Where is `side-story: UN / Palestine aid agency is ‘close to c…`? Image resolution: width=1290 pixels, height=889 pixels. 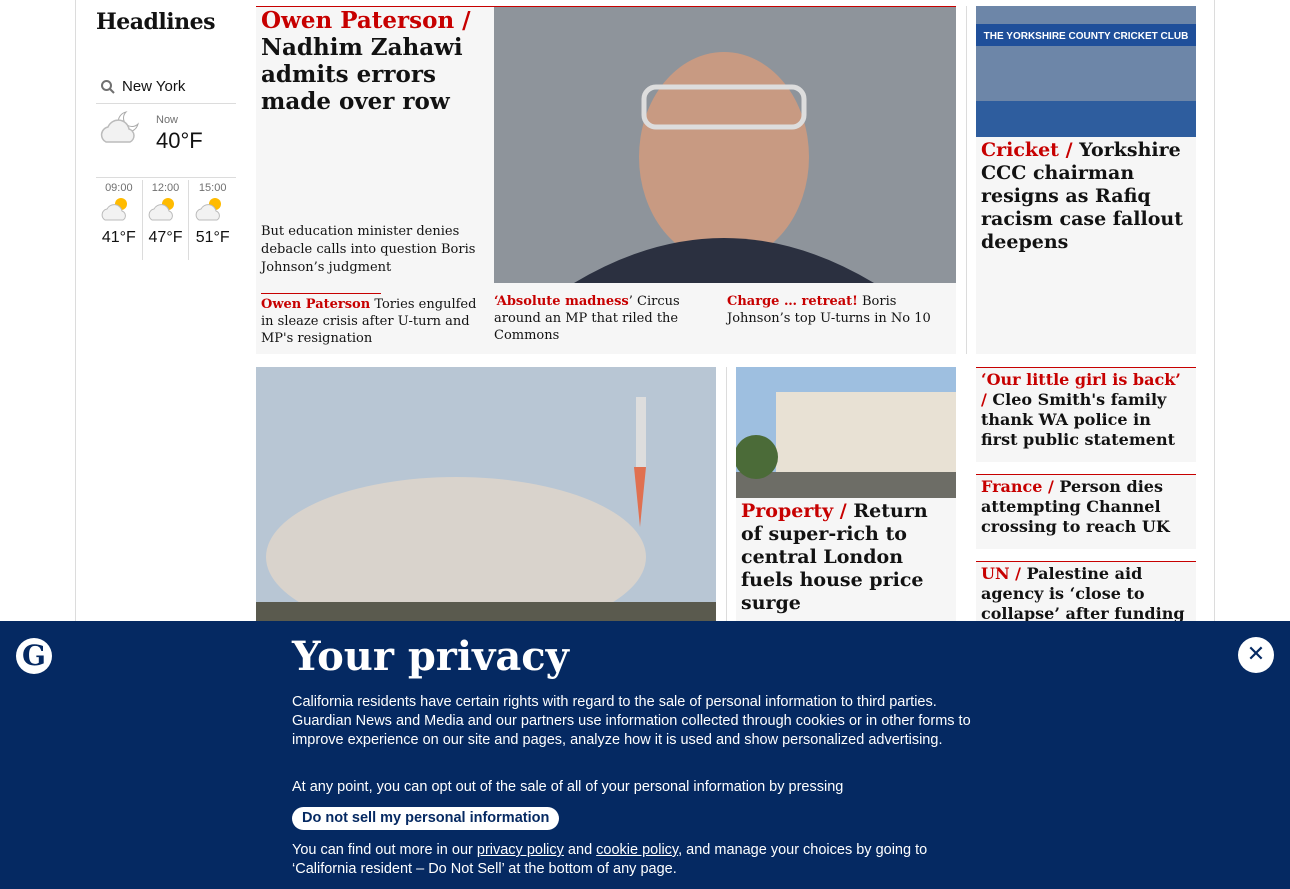 side-story: UN / Palestine aid agency is ‘close to c… is located at coordinates (1086, 602).